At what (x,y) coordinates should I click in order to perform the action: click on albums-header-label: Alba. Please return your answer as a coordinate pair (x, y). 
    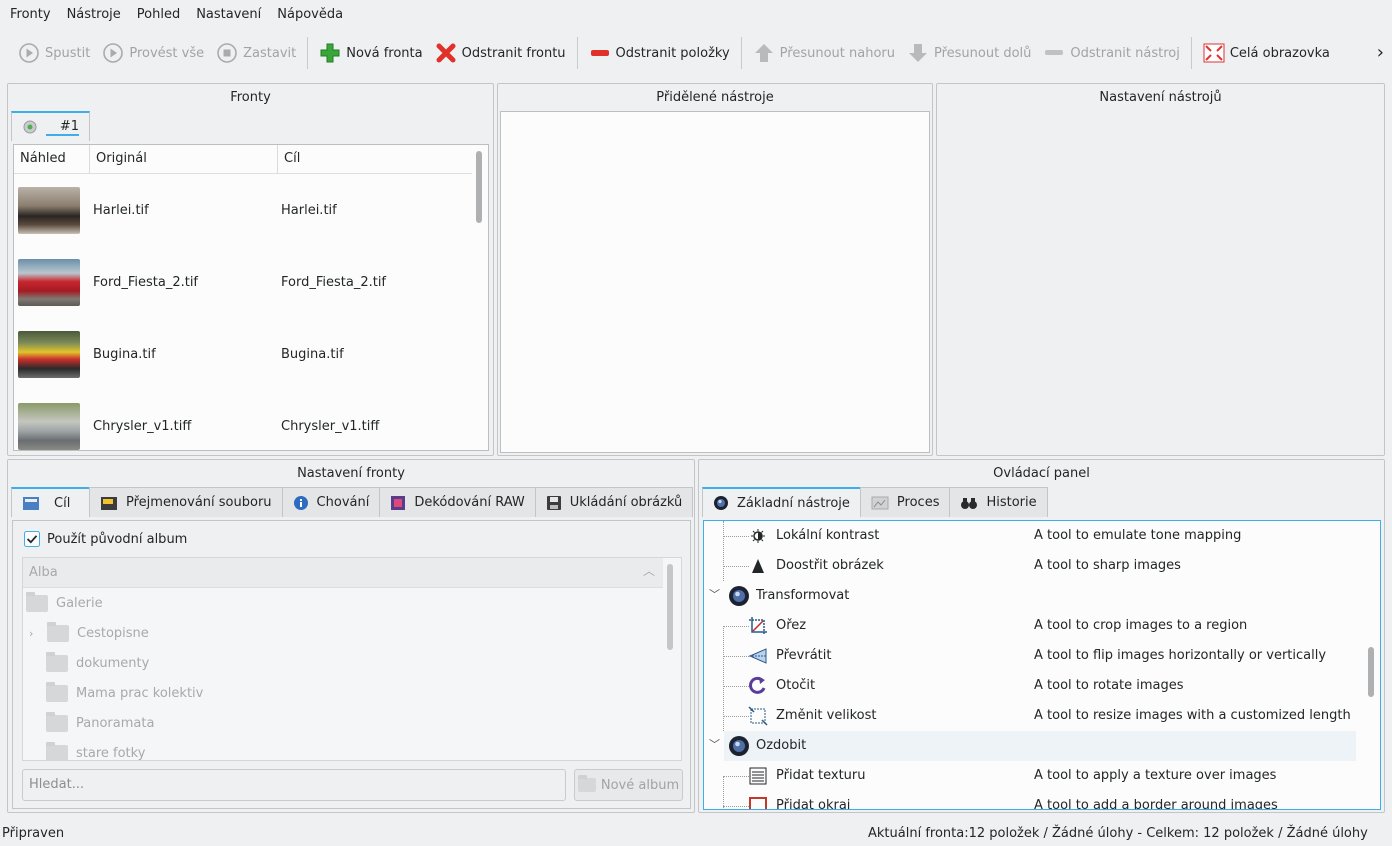
    Looking at the image, I should click on (43, 572).